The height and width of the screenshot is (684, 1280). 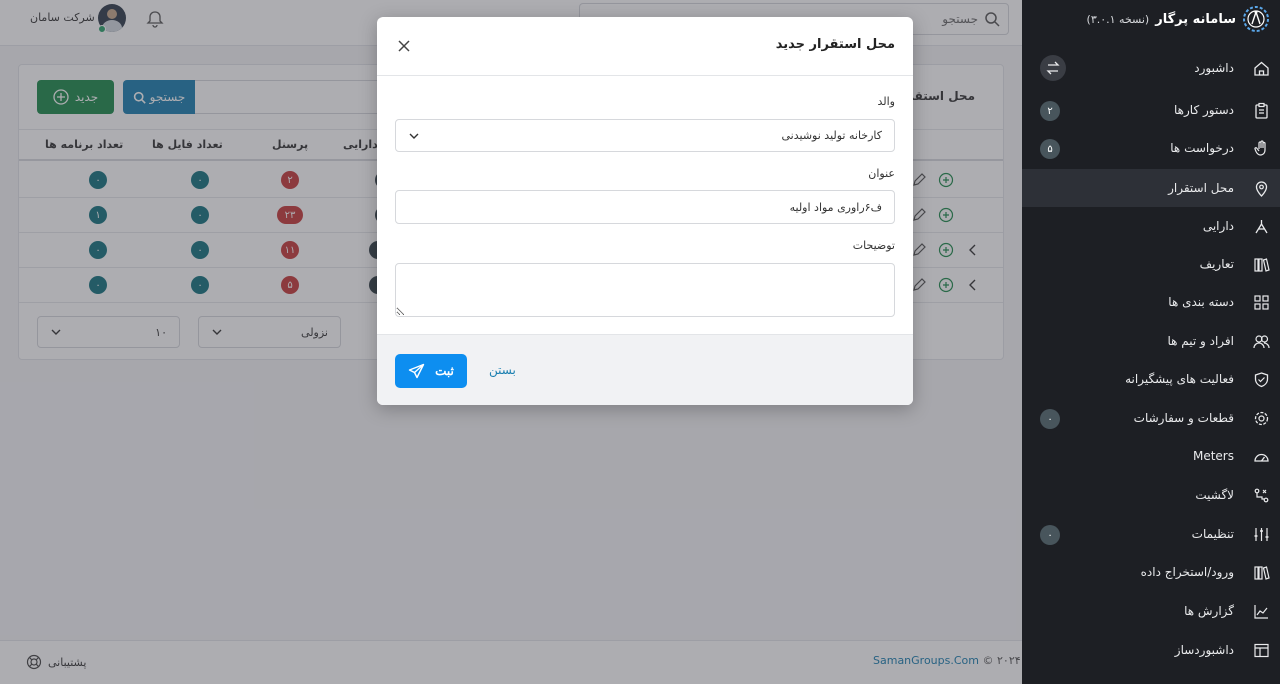 What do you see at coordinates (1151, 302) in the screenshot?
I see `sidebar-item-categories: دسته بندی ها` at bounding box center [1151, 302].